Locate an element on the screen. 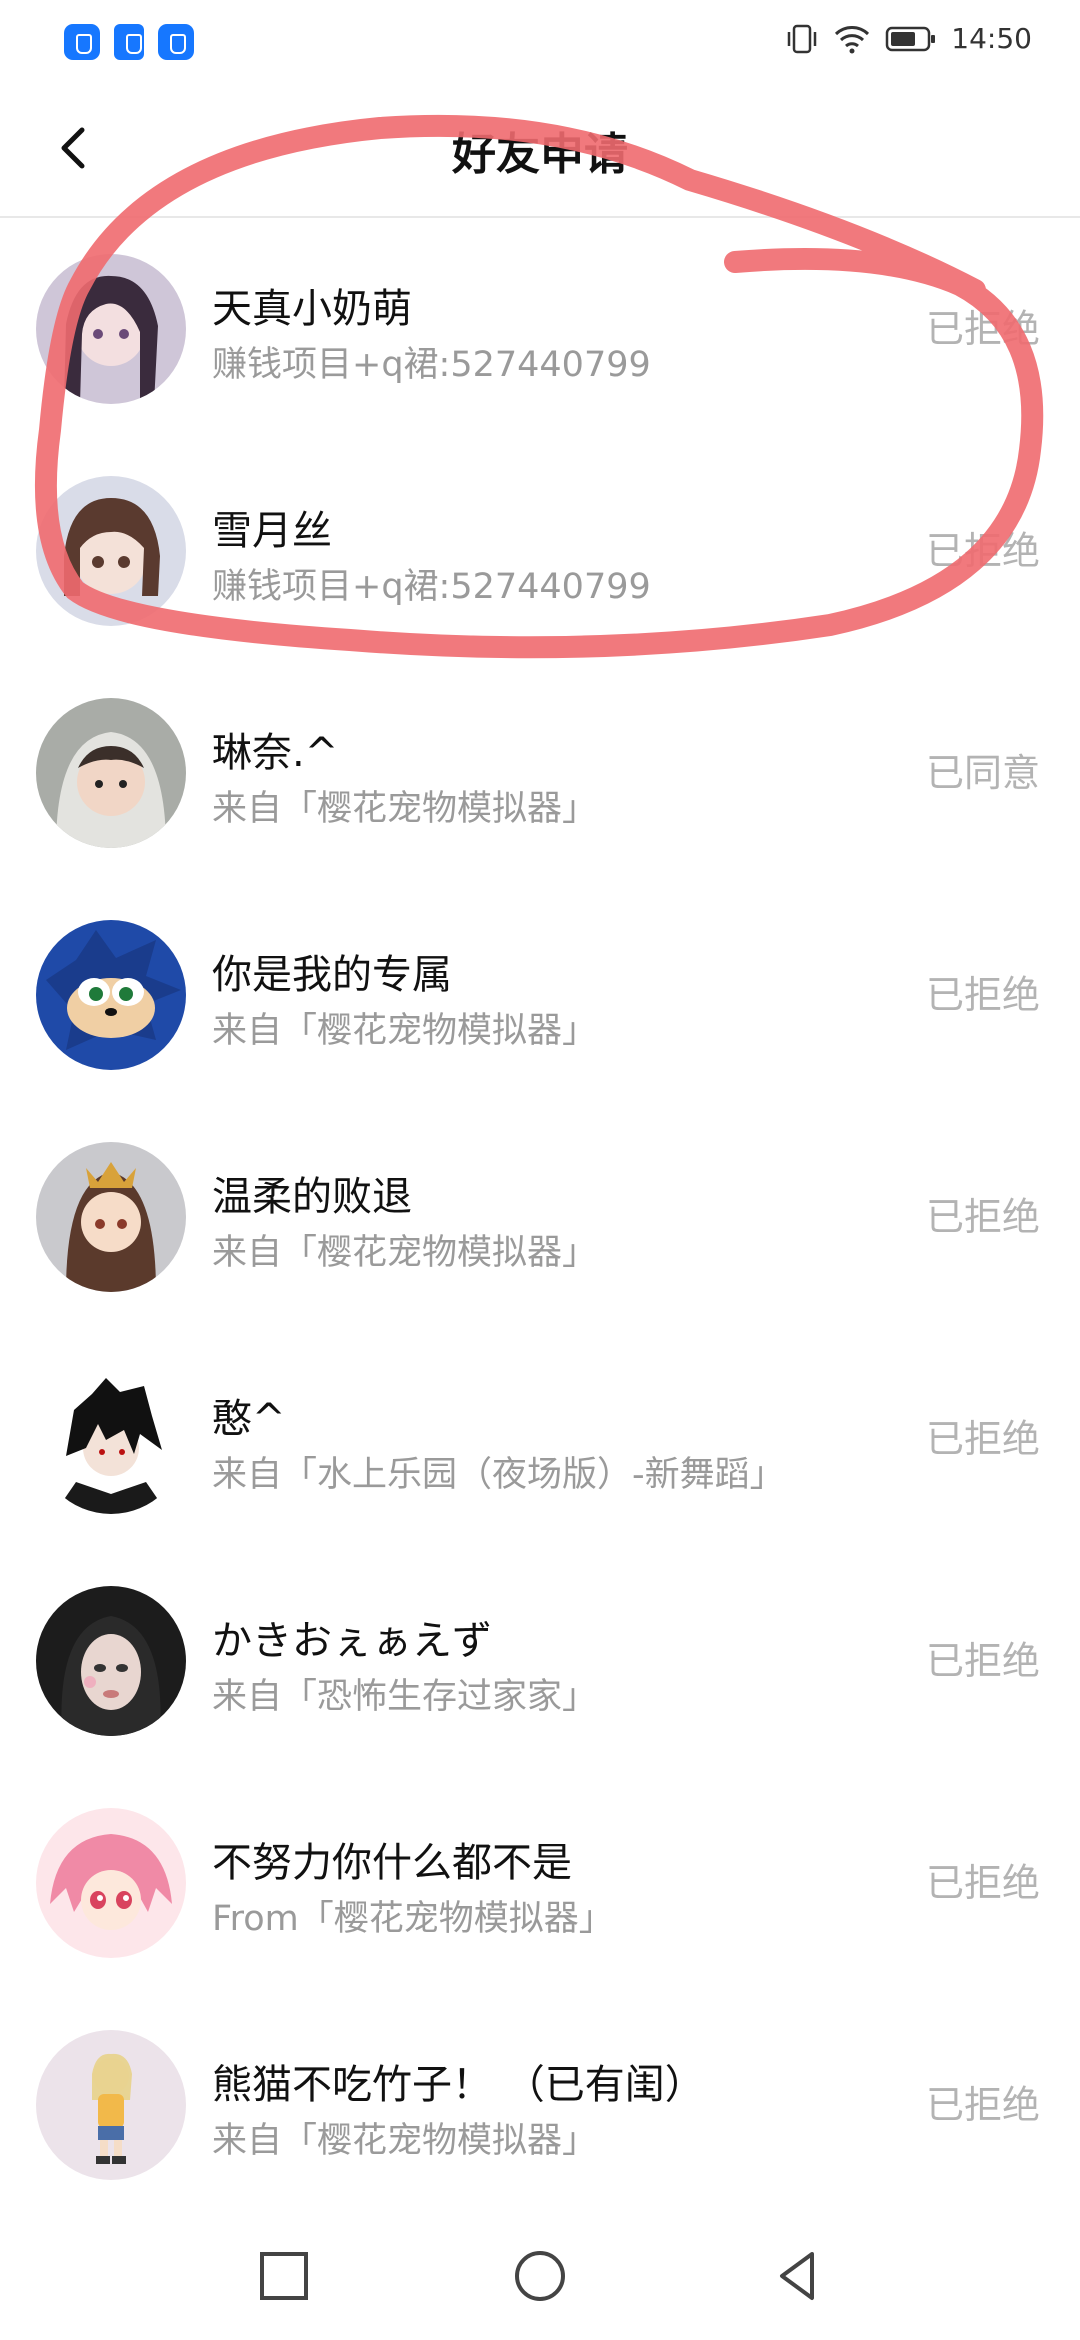 The height and width of the screenshot is (2340, 1080). request-source: From「樱花宠物模拟器」 is located at coordinates (413, 1919).